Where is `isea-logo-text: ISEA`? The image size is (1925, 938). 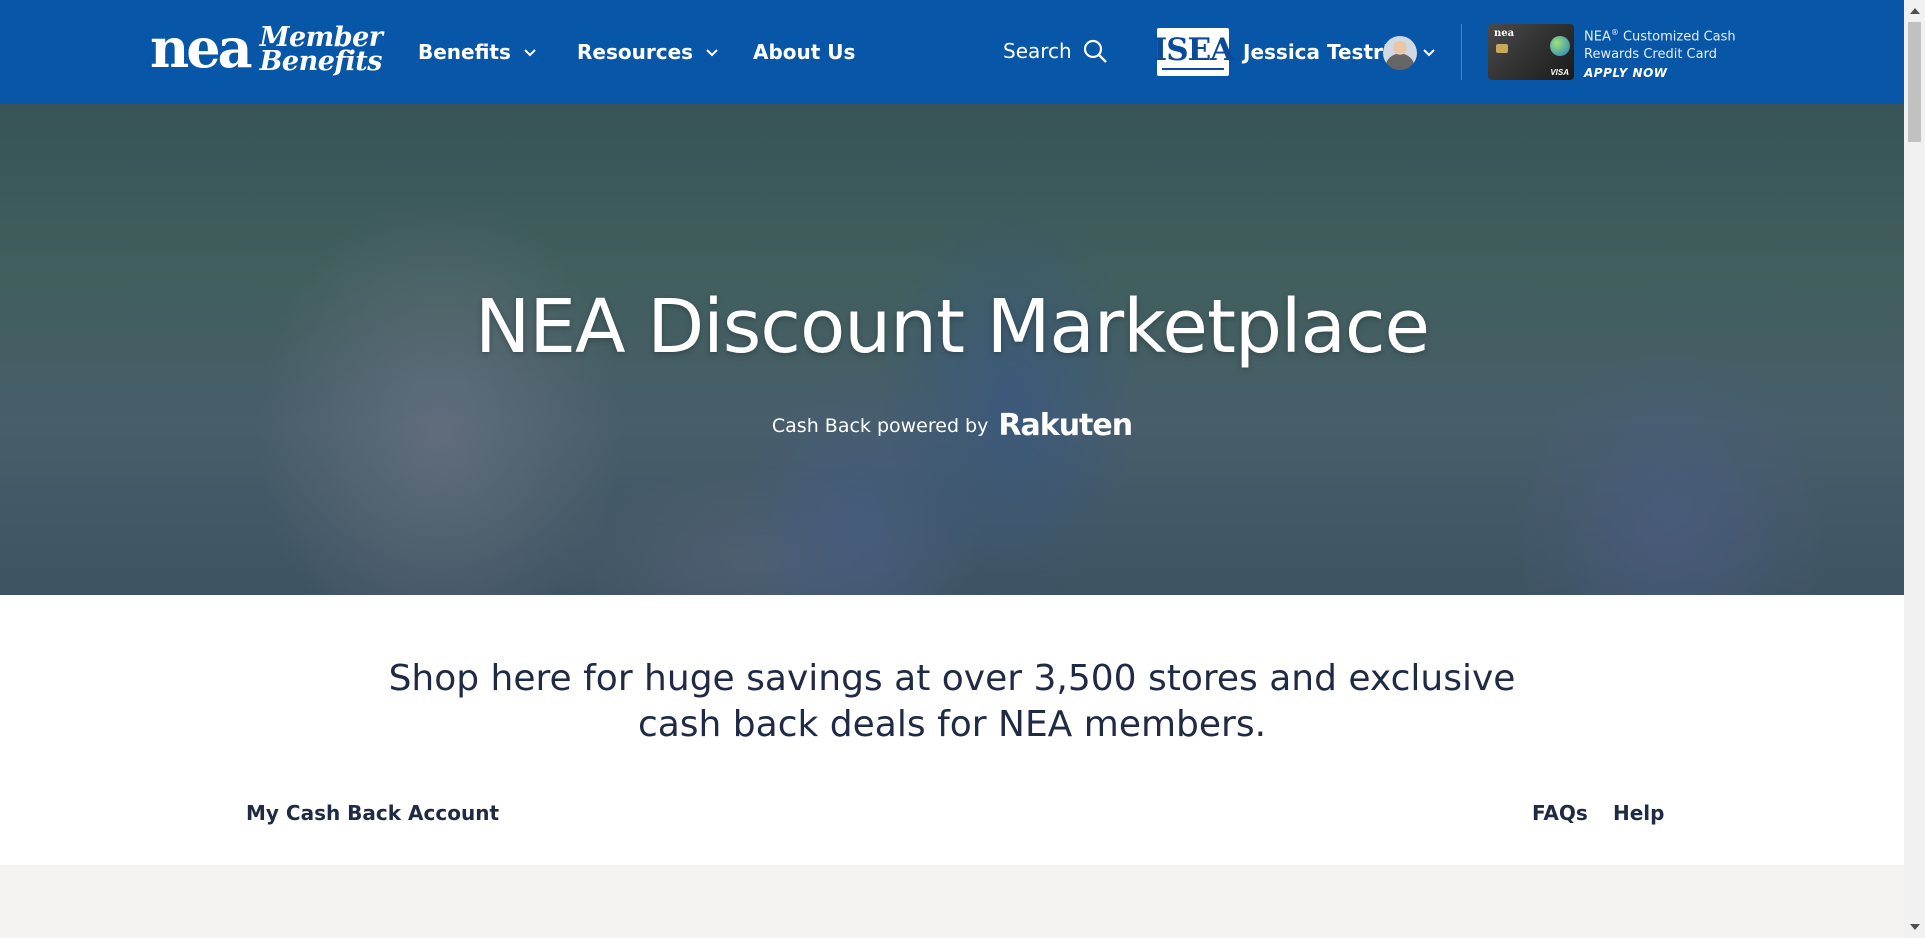 isea-logo-text: ISEA is located at coordinates (1193, 50).